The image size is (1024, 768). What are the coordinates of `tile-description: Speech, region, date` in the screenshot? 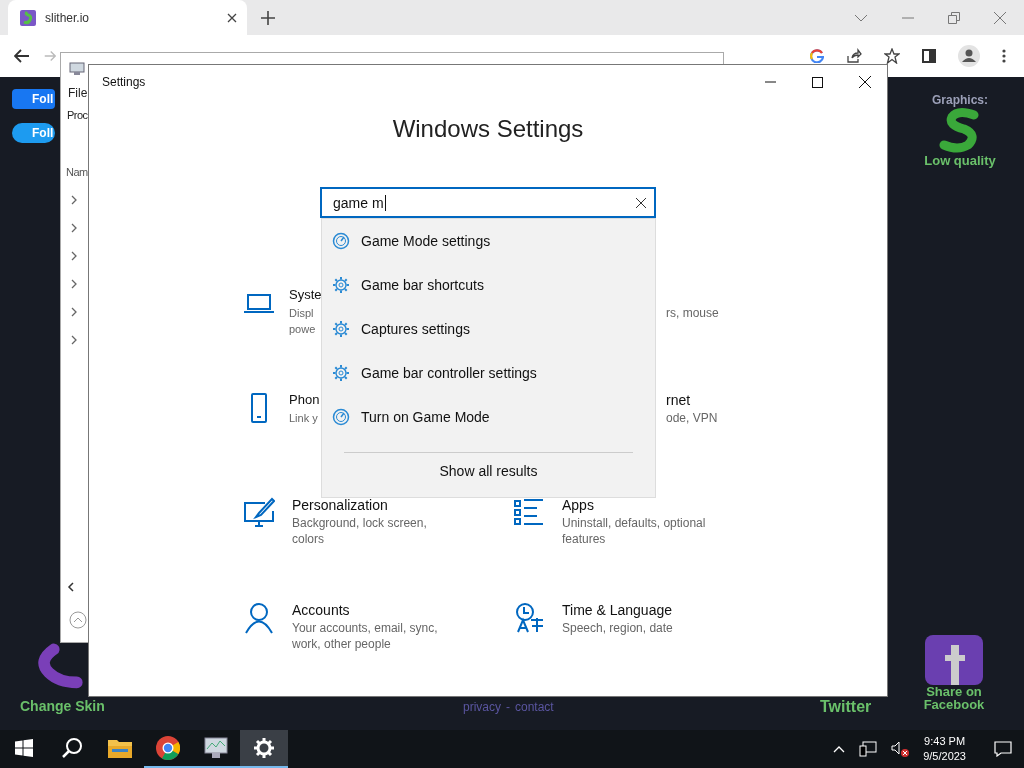 It's located at (618, 628).